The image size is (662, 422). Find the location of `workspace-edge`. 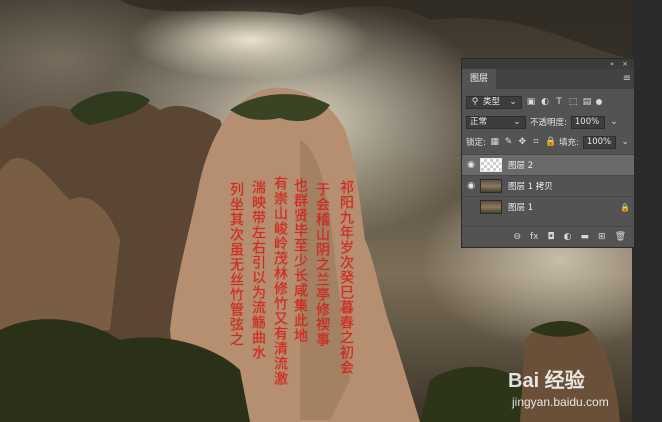

workspace-edge is located at coordinates (647, 211).